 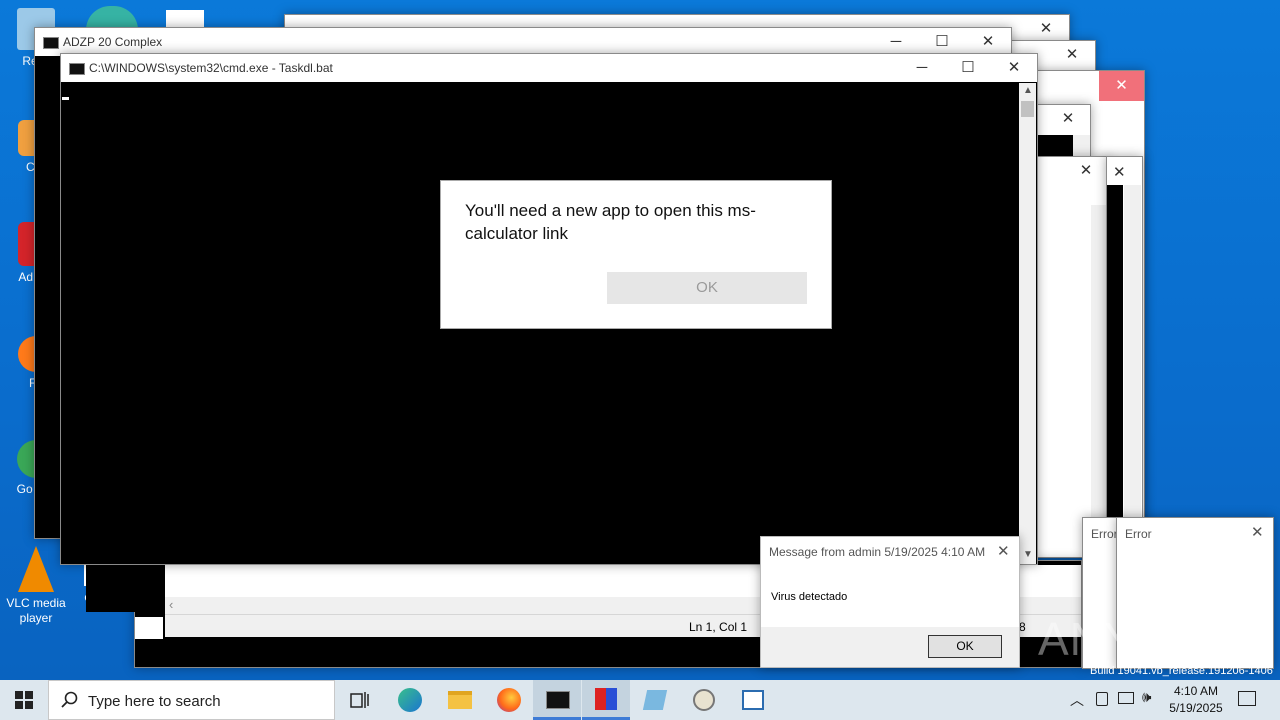 I want to click on adzp-titlebar: ADZP 20 Complex ─ ☐ ✕, so click(x=523, y=42).